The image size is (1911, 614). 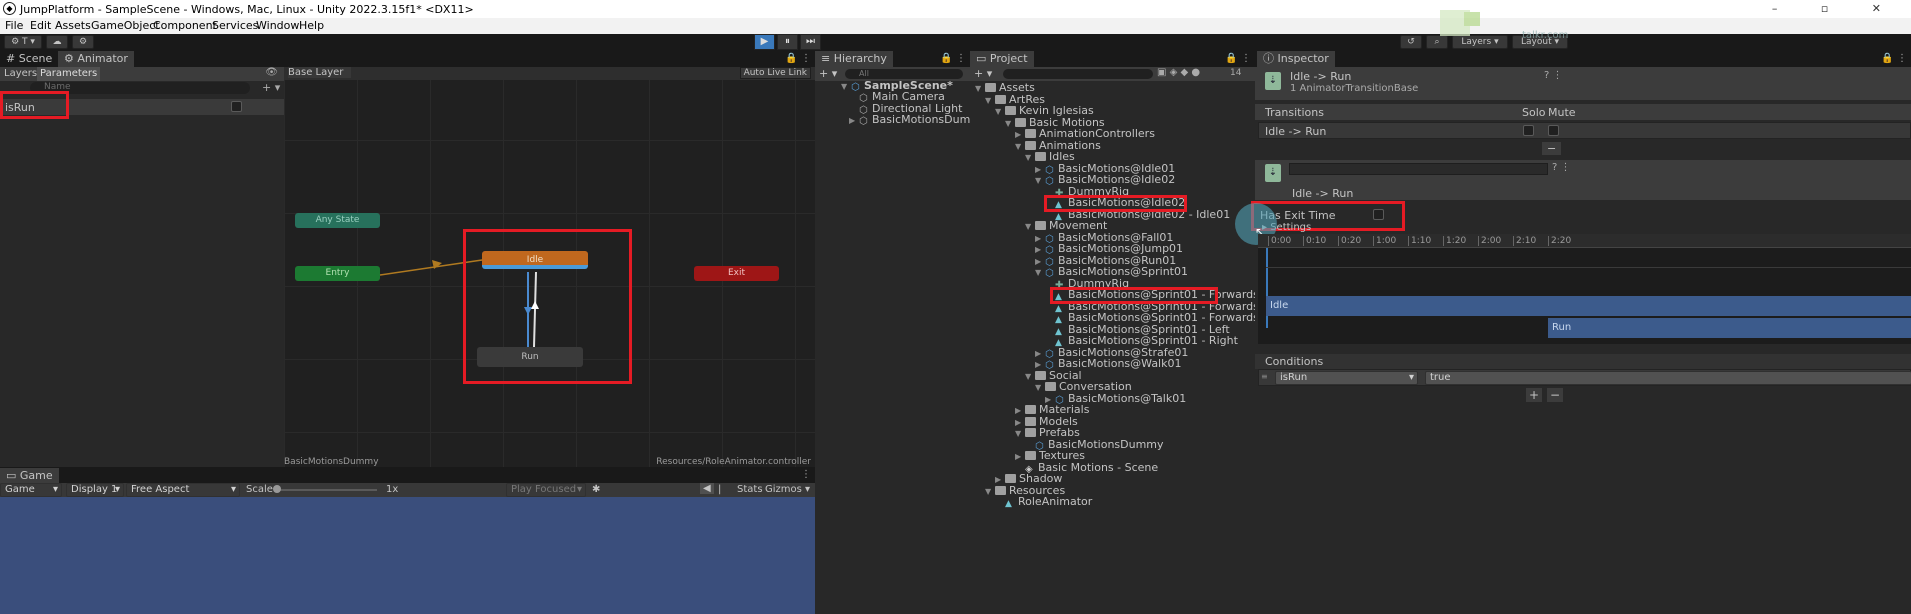 What do you see at coordinates (1534, 395) in the screenshot?
I see `add-condition-button: +` at bounding box center [1534, 395].